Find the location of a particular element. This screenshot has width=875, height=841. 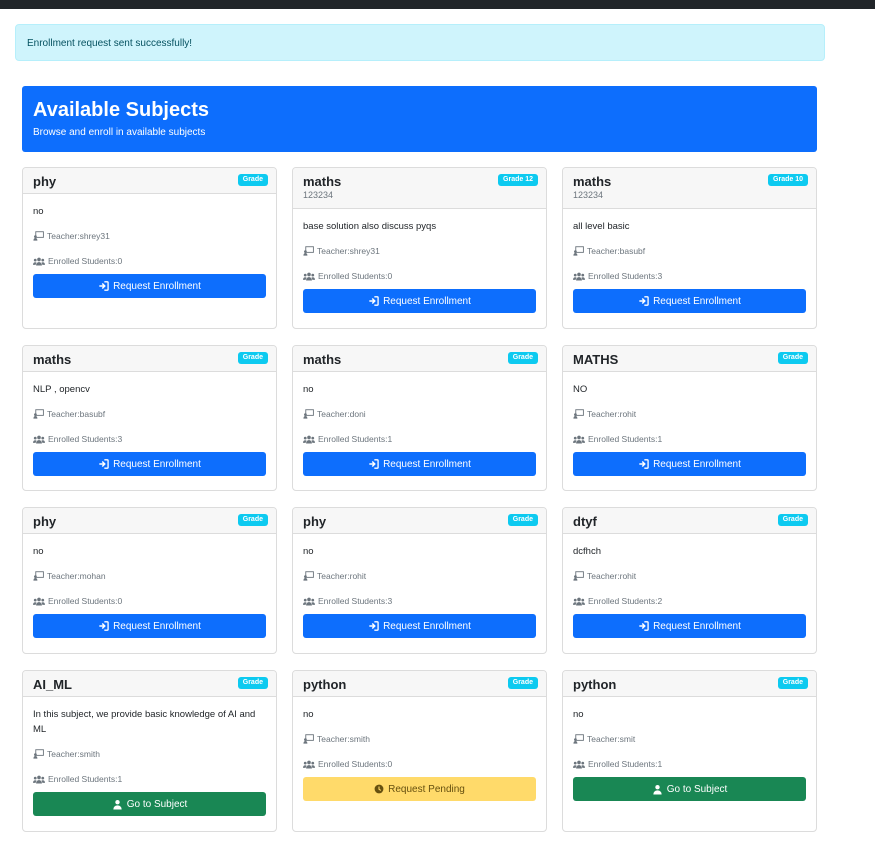

teacher-name: shrey31 is located at coordinates (364, 251).